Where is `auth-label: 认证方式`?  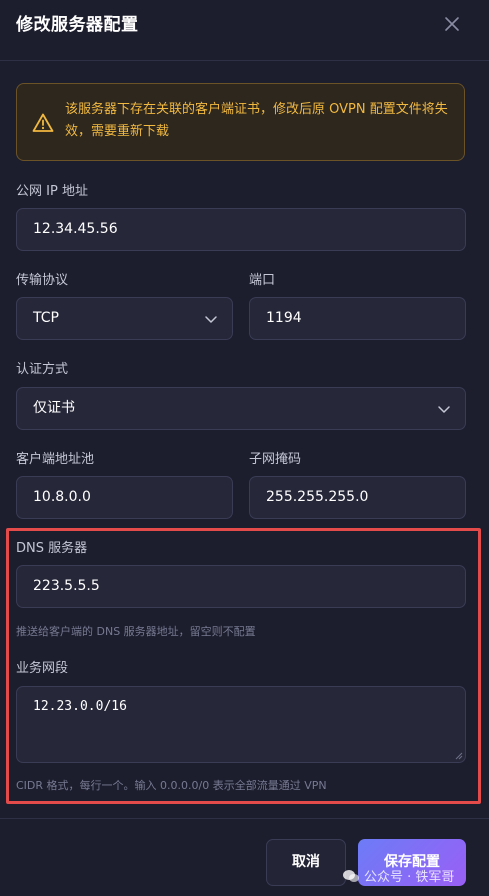 auth-label: 认证方式 is located at coordinates (42, 369).